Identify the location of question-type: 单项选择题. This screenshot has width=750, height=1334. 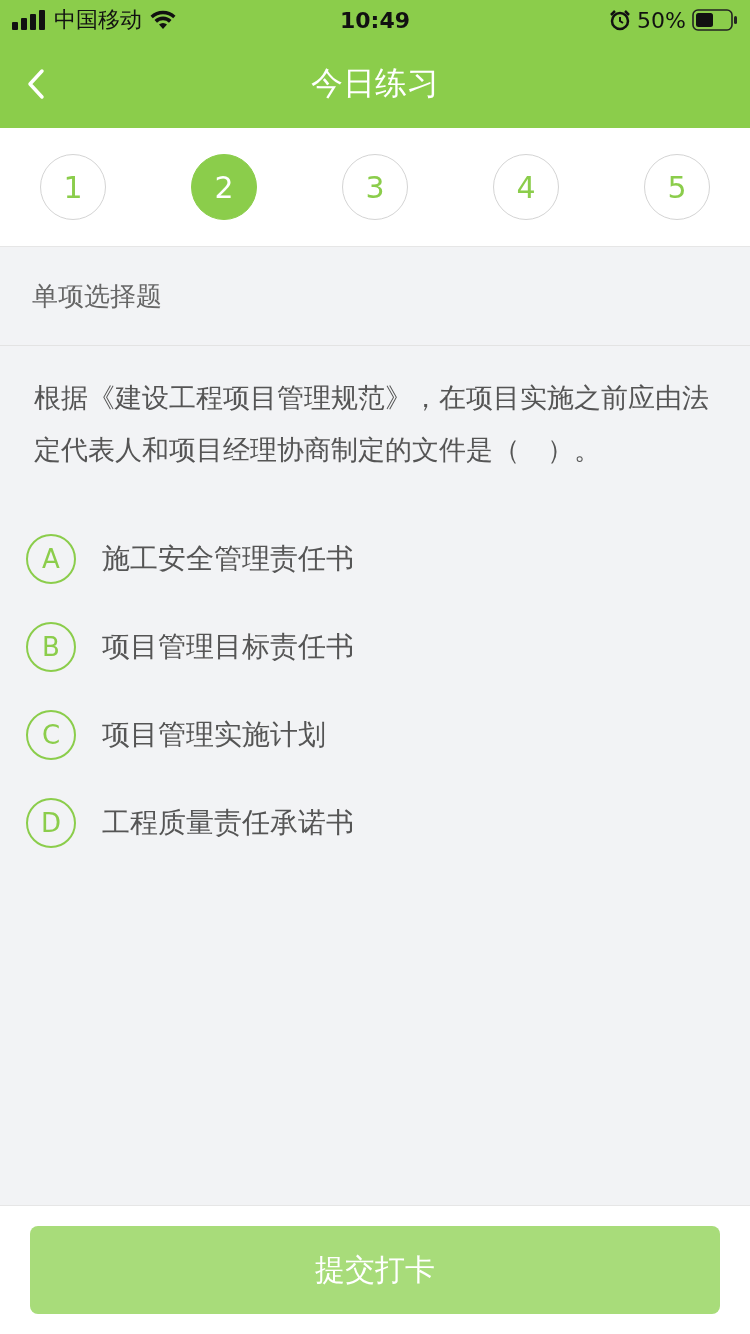
(97, 296).